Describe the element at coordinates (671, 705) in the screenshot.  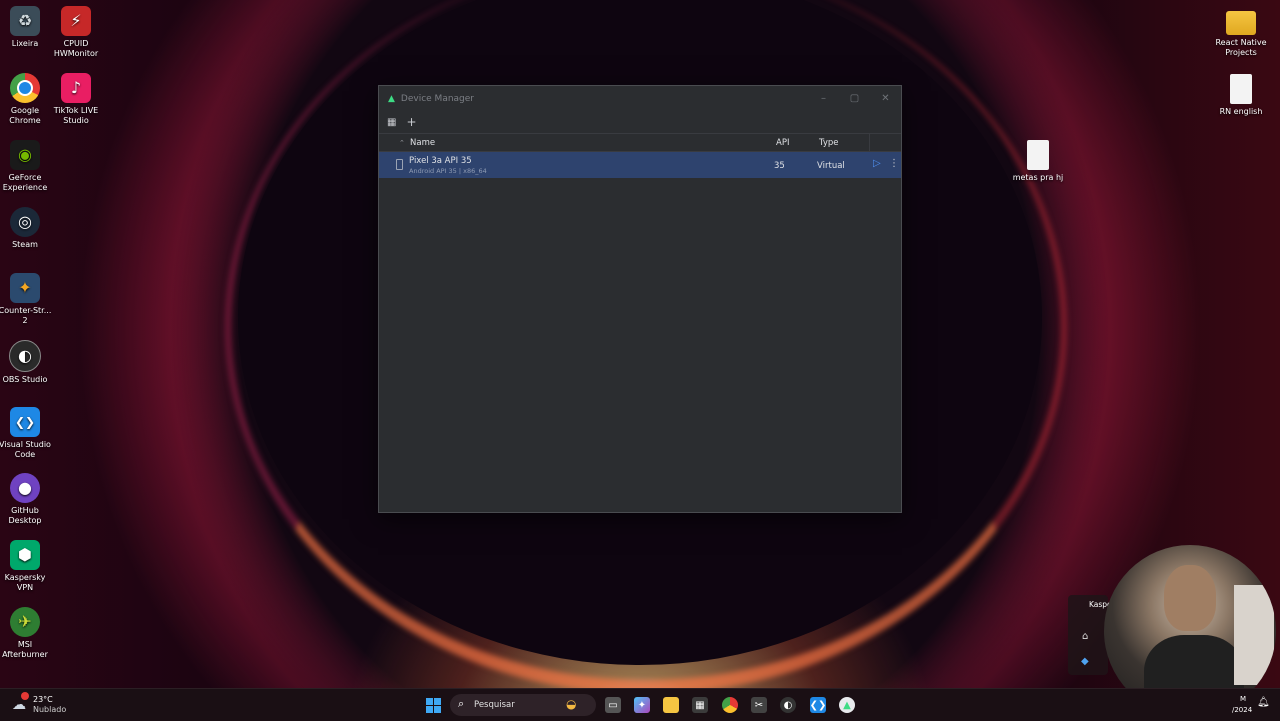
I see `file-explorer-icon` at that location.